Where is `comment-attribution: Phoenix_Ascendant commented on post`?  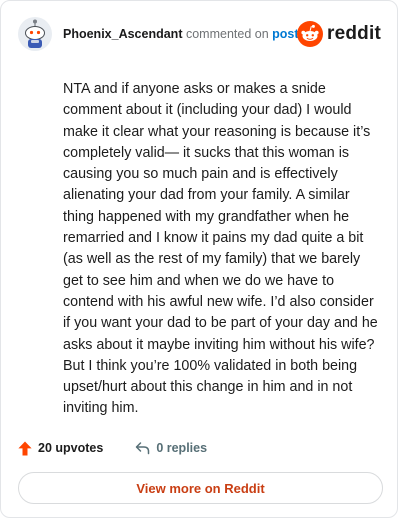 comment-attribution: Phoenix_Ascendant commented on post is located at coordinates (181, 34).